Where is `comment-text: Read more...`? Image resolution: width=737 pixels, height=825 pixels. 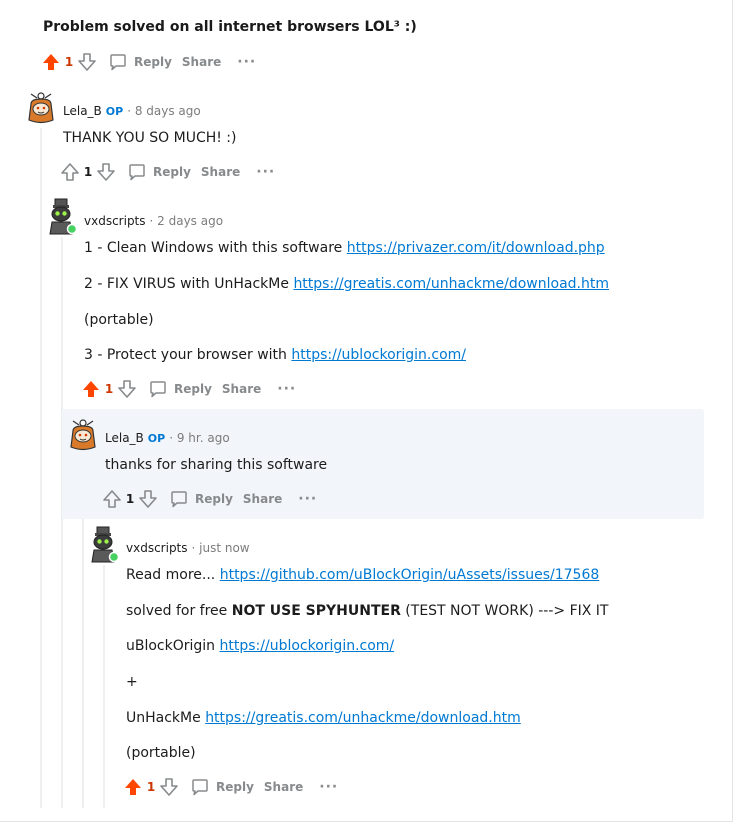 comment-text: Read more... is located at coordinates (173, 575).